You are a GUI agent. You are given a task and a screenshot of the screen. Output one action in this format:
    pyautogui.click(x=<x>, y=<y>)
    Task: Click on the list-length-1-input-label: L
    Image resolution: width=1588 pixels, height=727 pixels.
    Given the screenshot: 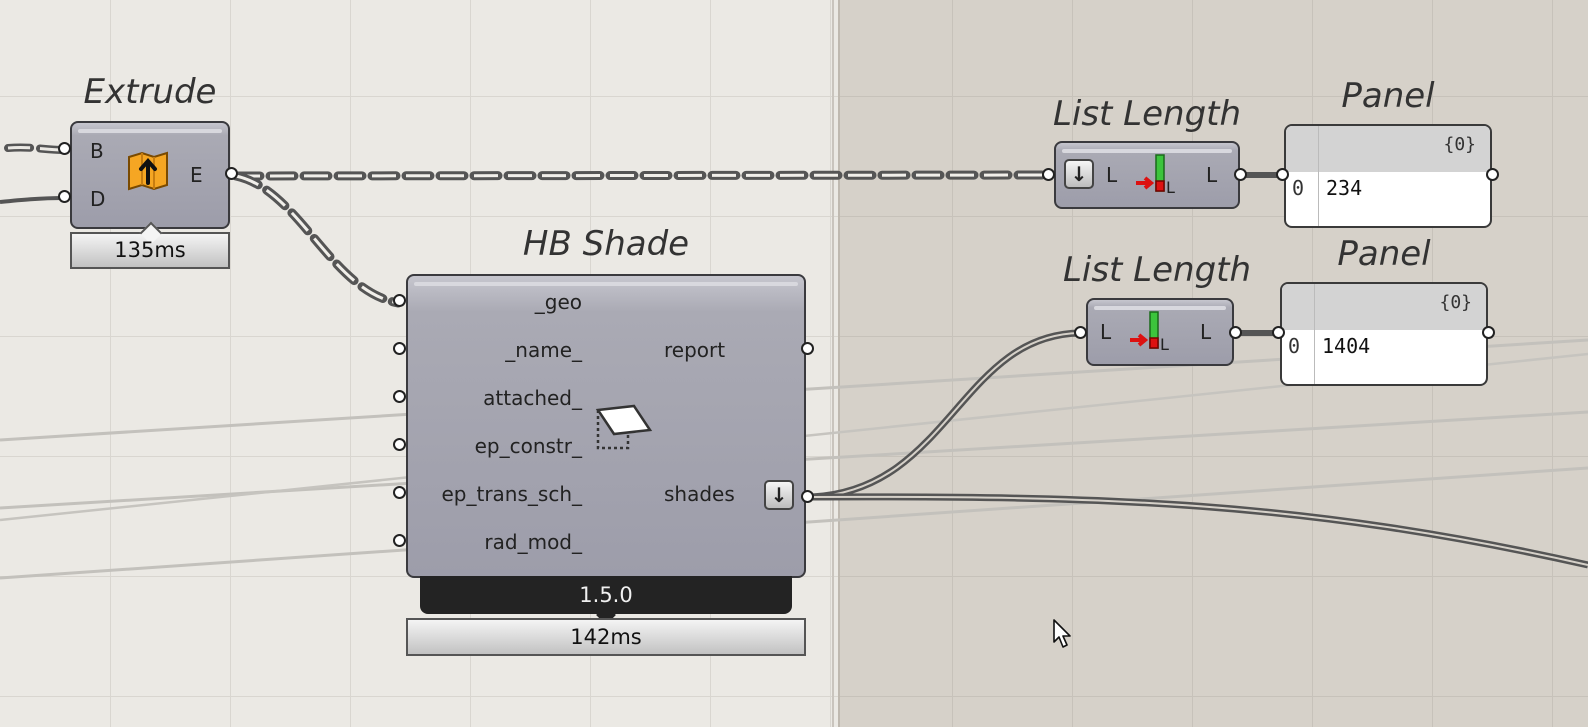 What is the action you would take?
    pyautogui.click(x=1112, y=175)
    